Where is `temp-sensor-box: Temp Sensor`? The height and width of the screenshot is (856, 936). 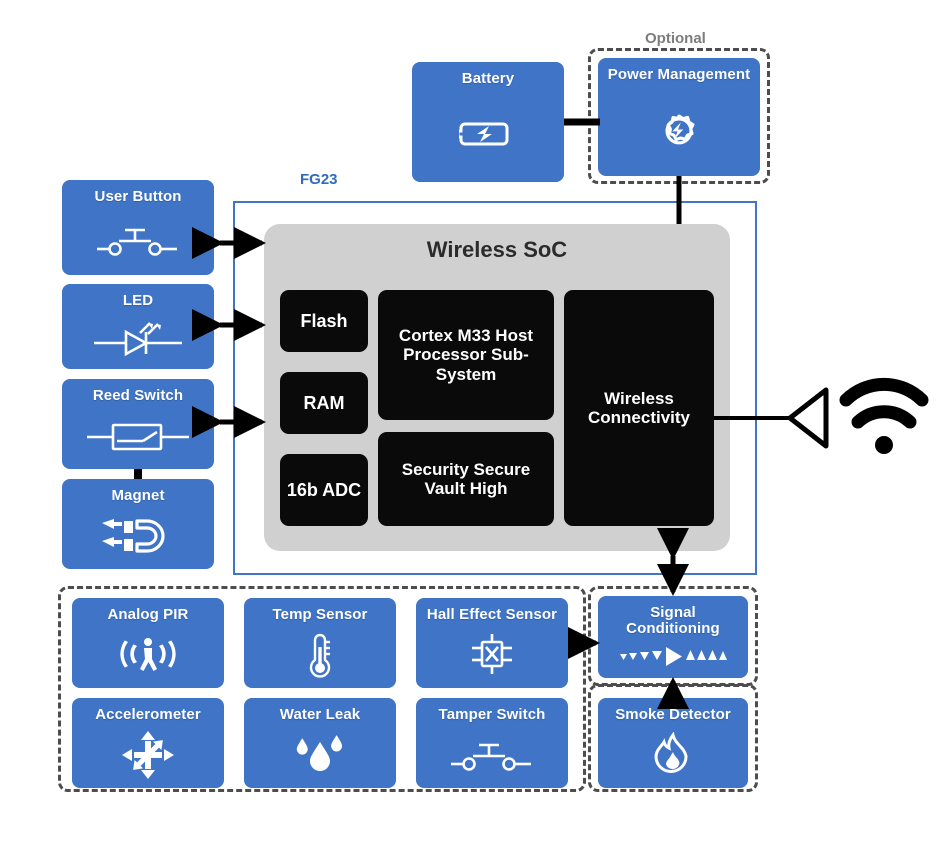
temp-sensor-box: Temp Sensor is located at coordinates (320, 643).